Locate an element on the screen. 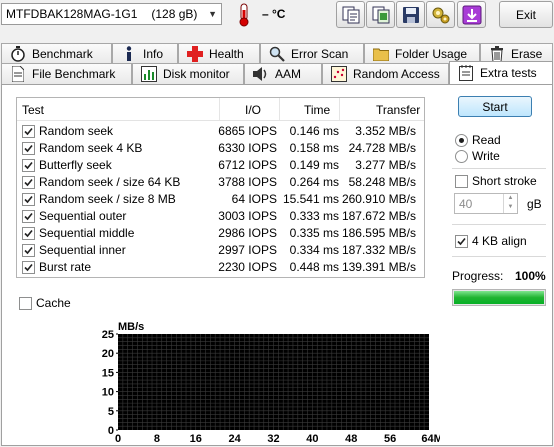 This screenshot has width=554, height=447. tab-error-scan-label: Error Scan is located at coordinates (320, 54).